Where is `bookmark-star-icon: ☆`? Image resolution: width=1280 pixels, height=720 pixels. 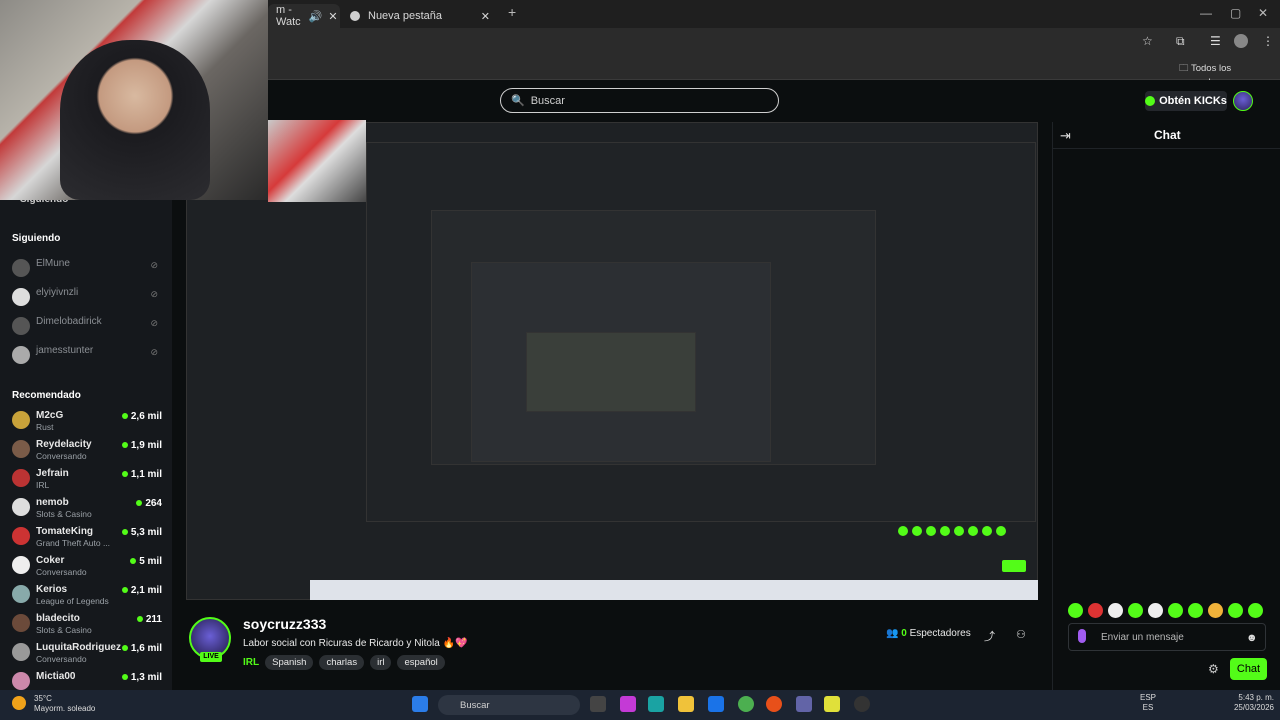
bookmark-star-icon: ☆ is located at coordinates (1147, 41).